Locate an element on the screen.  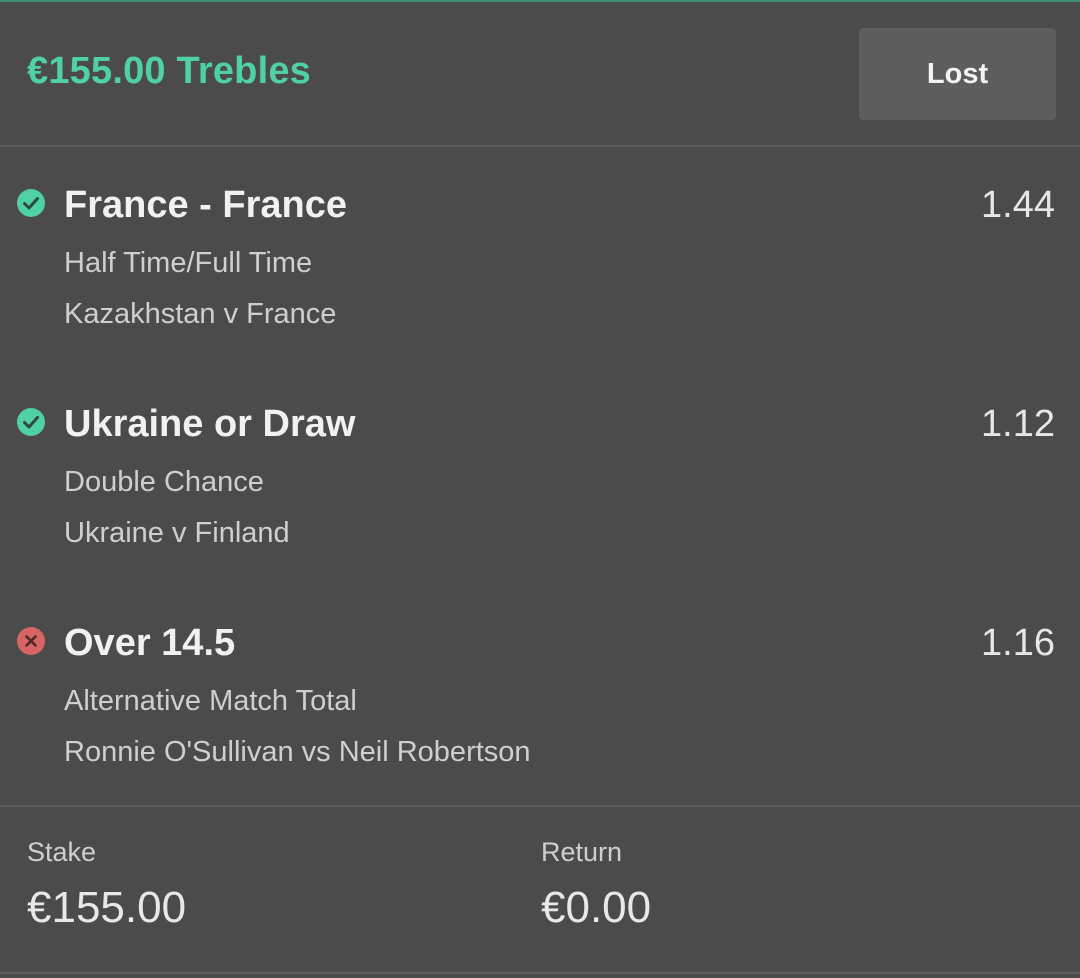
selection-name: France - France is located at coordinates (205, 205).